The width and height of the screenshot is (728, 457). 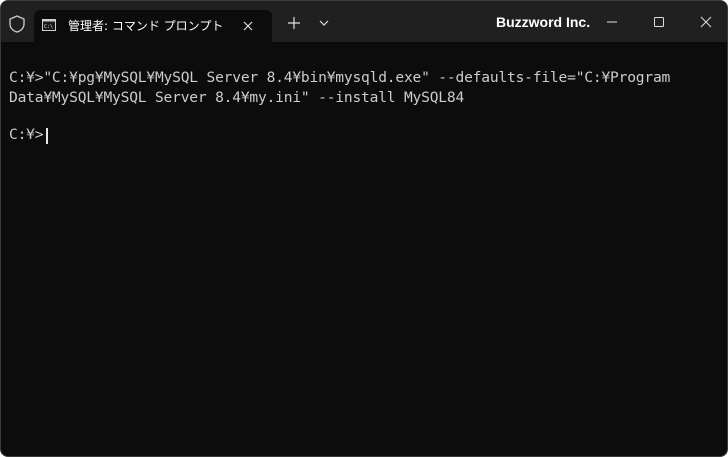 What do you see at coordinates (146, 26) in the screenshot?
I see `tab-title: 管理者: コマンド プロンプト` at bounding box center [146, 26].